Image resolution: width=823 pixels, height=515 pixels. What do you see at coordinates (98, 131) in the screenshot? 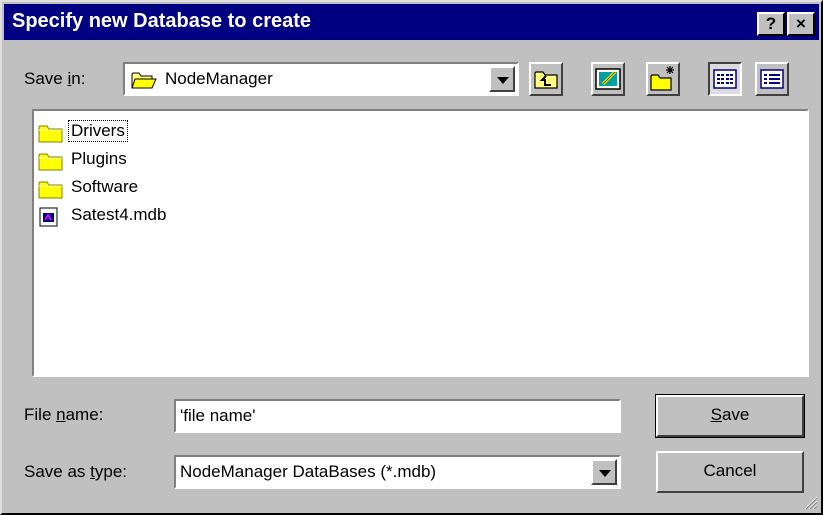
I see `list-item-label: Drivers` at bounding box center [98, 131].